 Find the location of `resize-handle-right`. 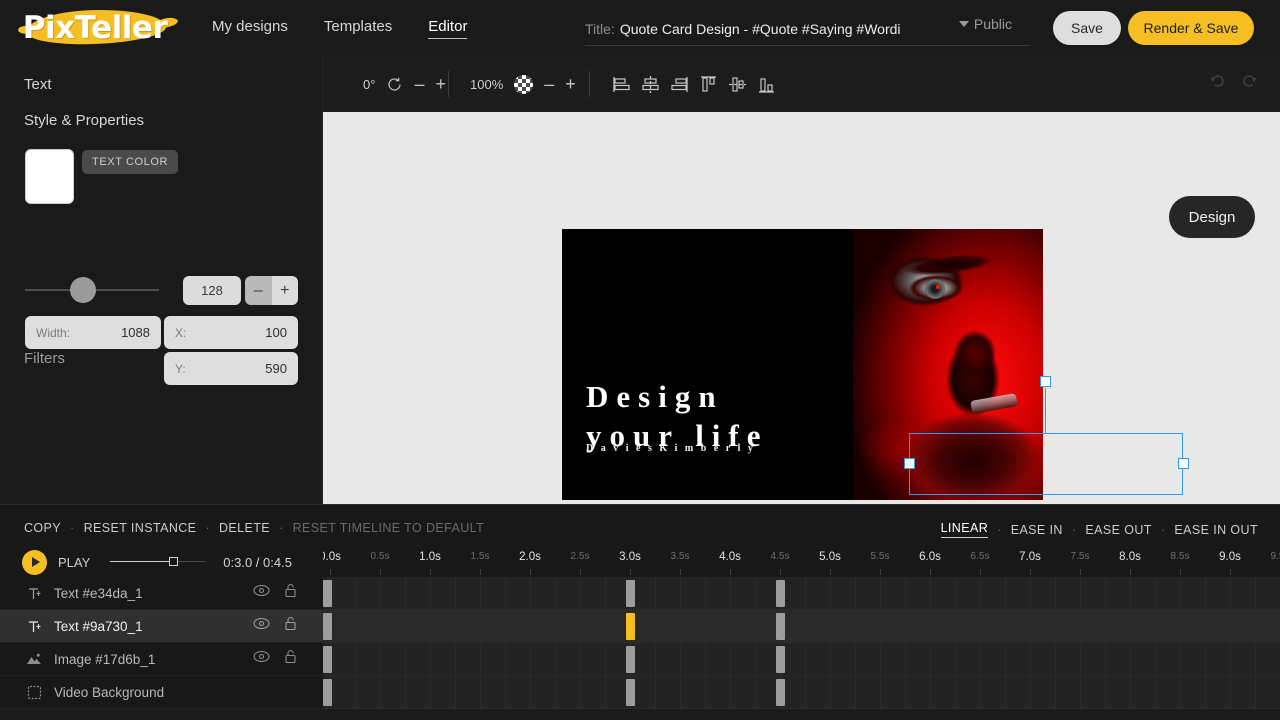

resize-handle-right is located at coordinates (1183, 463).